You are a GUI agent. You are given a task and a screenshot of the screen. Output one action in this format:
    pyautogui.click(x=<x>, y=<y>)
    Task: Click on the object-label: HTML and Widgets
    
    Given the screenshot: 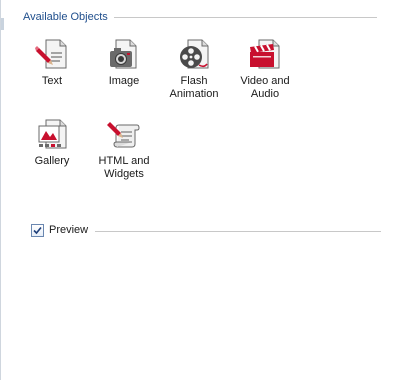 What is the action you would take?
    pyautogui.click(x=124, y=167)
    